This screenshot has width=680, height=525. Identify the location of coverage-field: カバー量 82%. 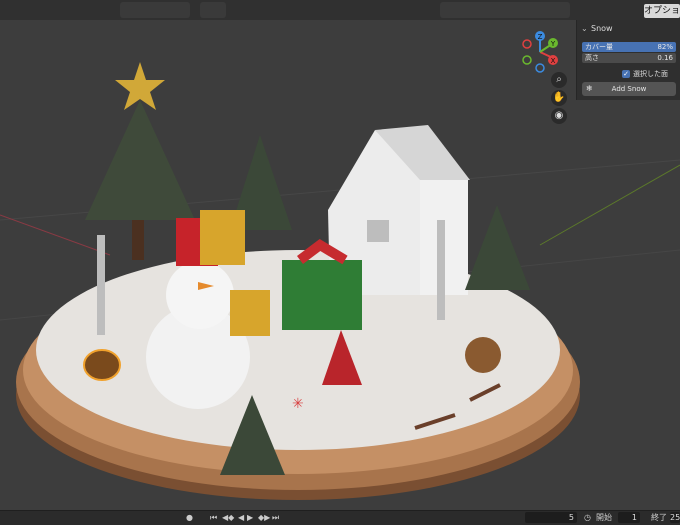
(629, 47).